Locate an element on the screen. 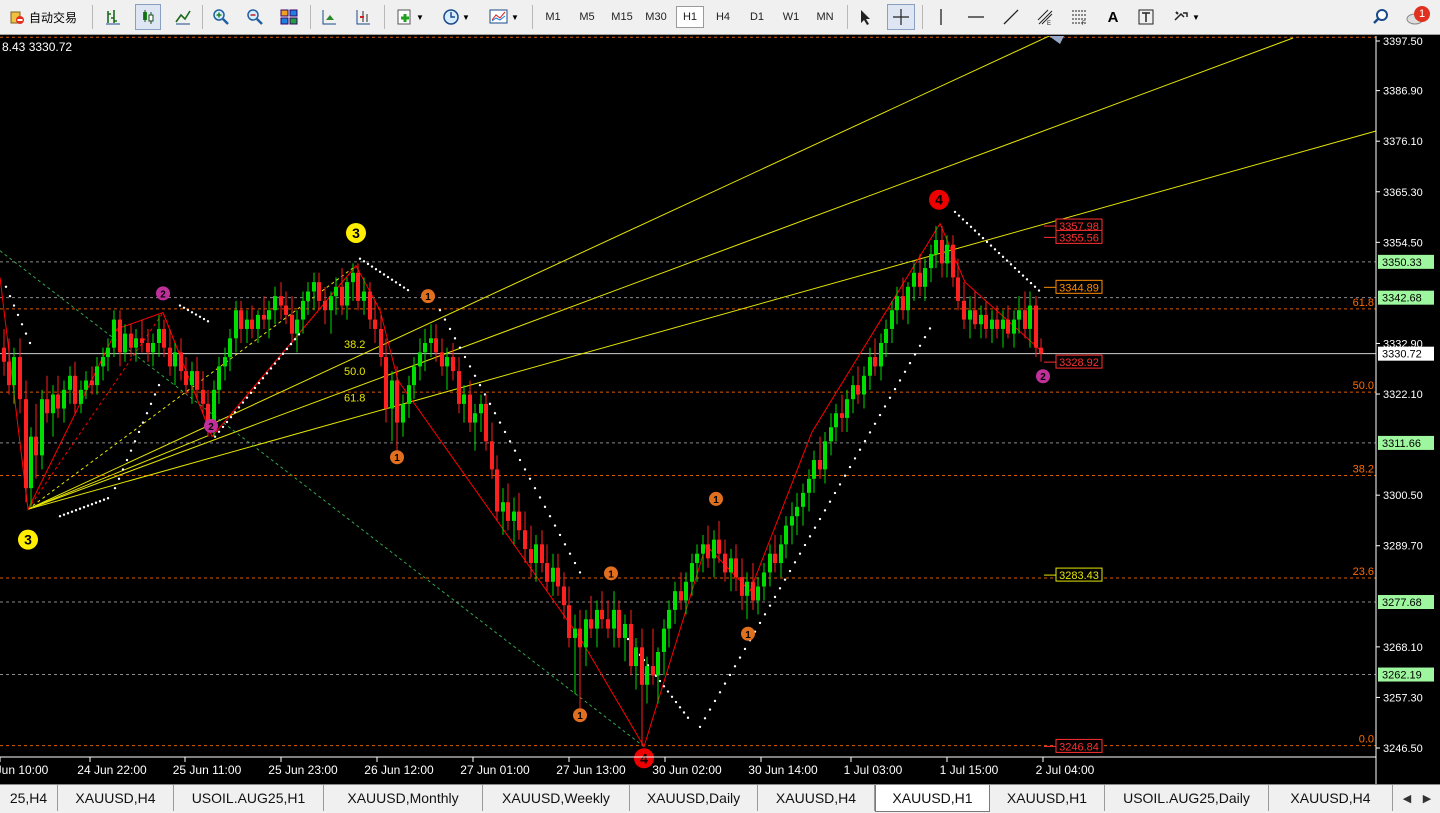 Image resolution: width=1440 pixels, height=813 pixels. crosshair-icon is located at coordinates (901, 17).